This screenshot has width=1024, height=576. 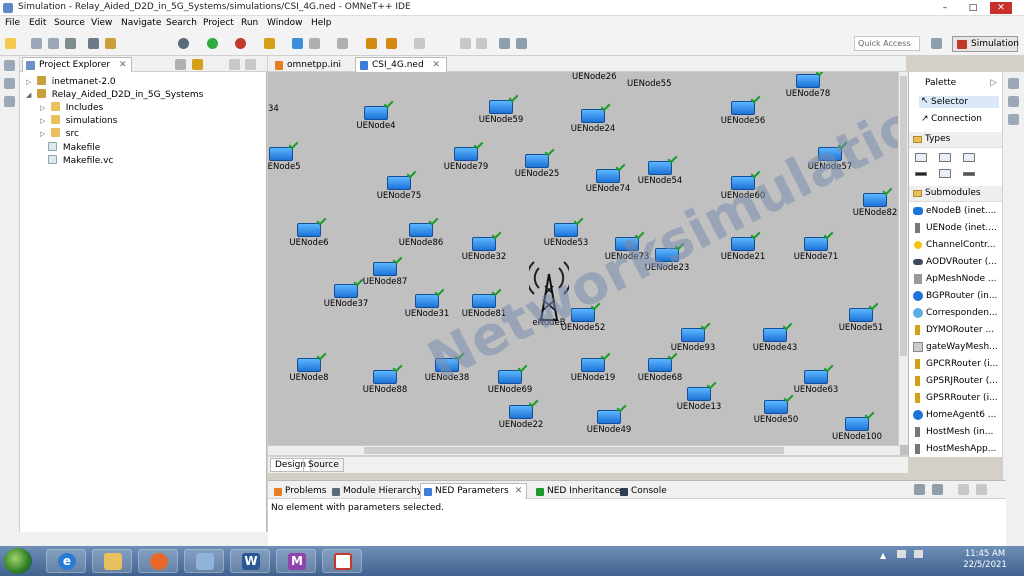 What do you see at coordinates (919, 489) in the screenshot?
I see `pin-view-icon` at bounding box center [919, 489].